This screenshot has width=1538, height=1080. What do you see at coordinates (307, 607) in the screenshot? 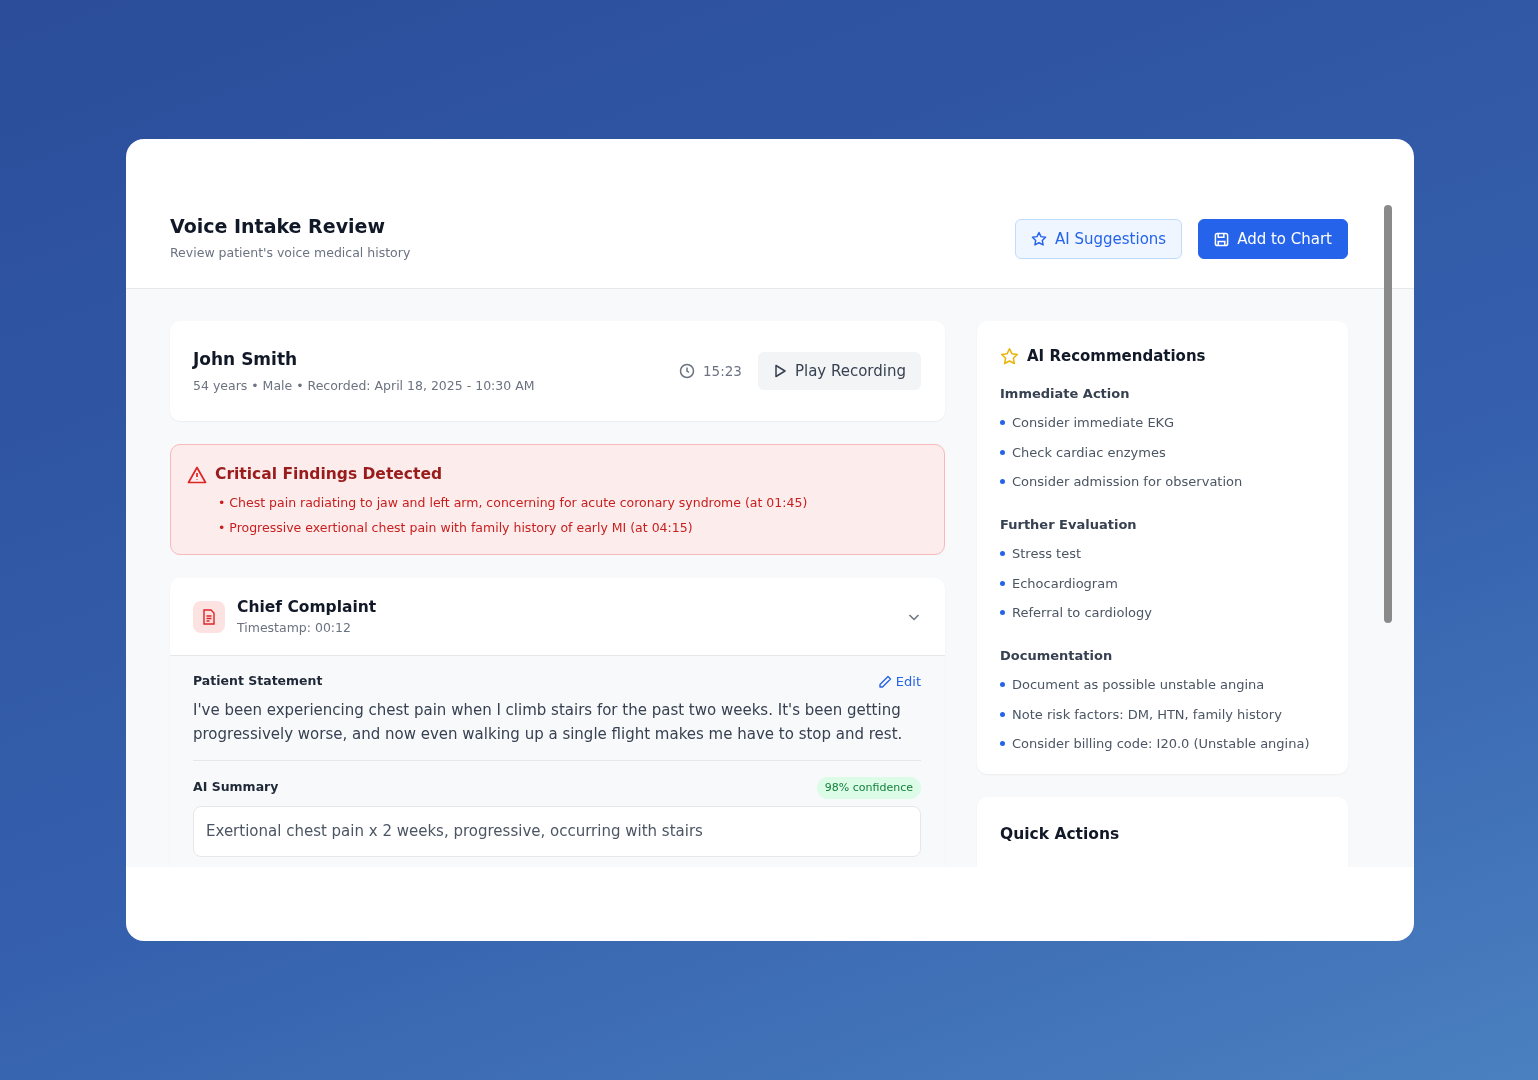
I see `section-title: Chief Complaint` at bounding box center [307, 607].